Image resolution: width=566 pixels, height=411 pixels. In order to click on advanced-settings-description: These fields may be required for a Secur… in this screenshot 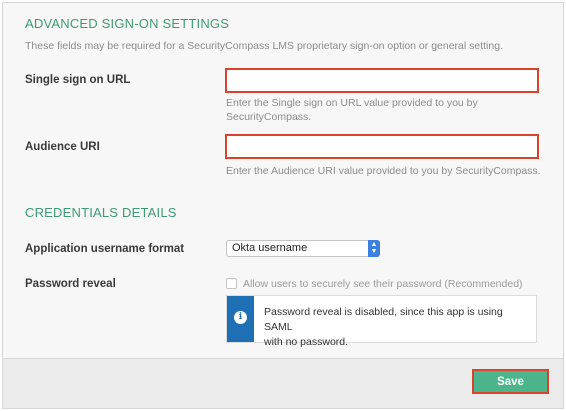, I will do `click(264, 46)`.